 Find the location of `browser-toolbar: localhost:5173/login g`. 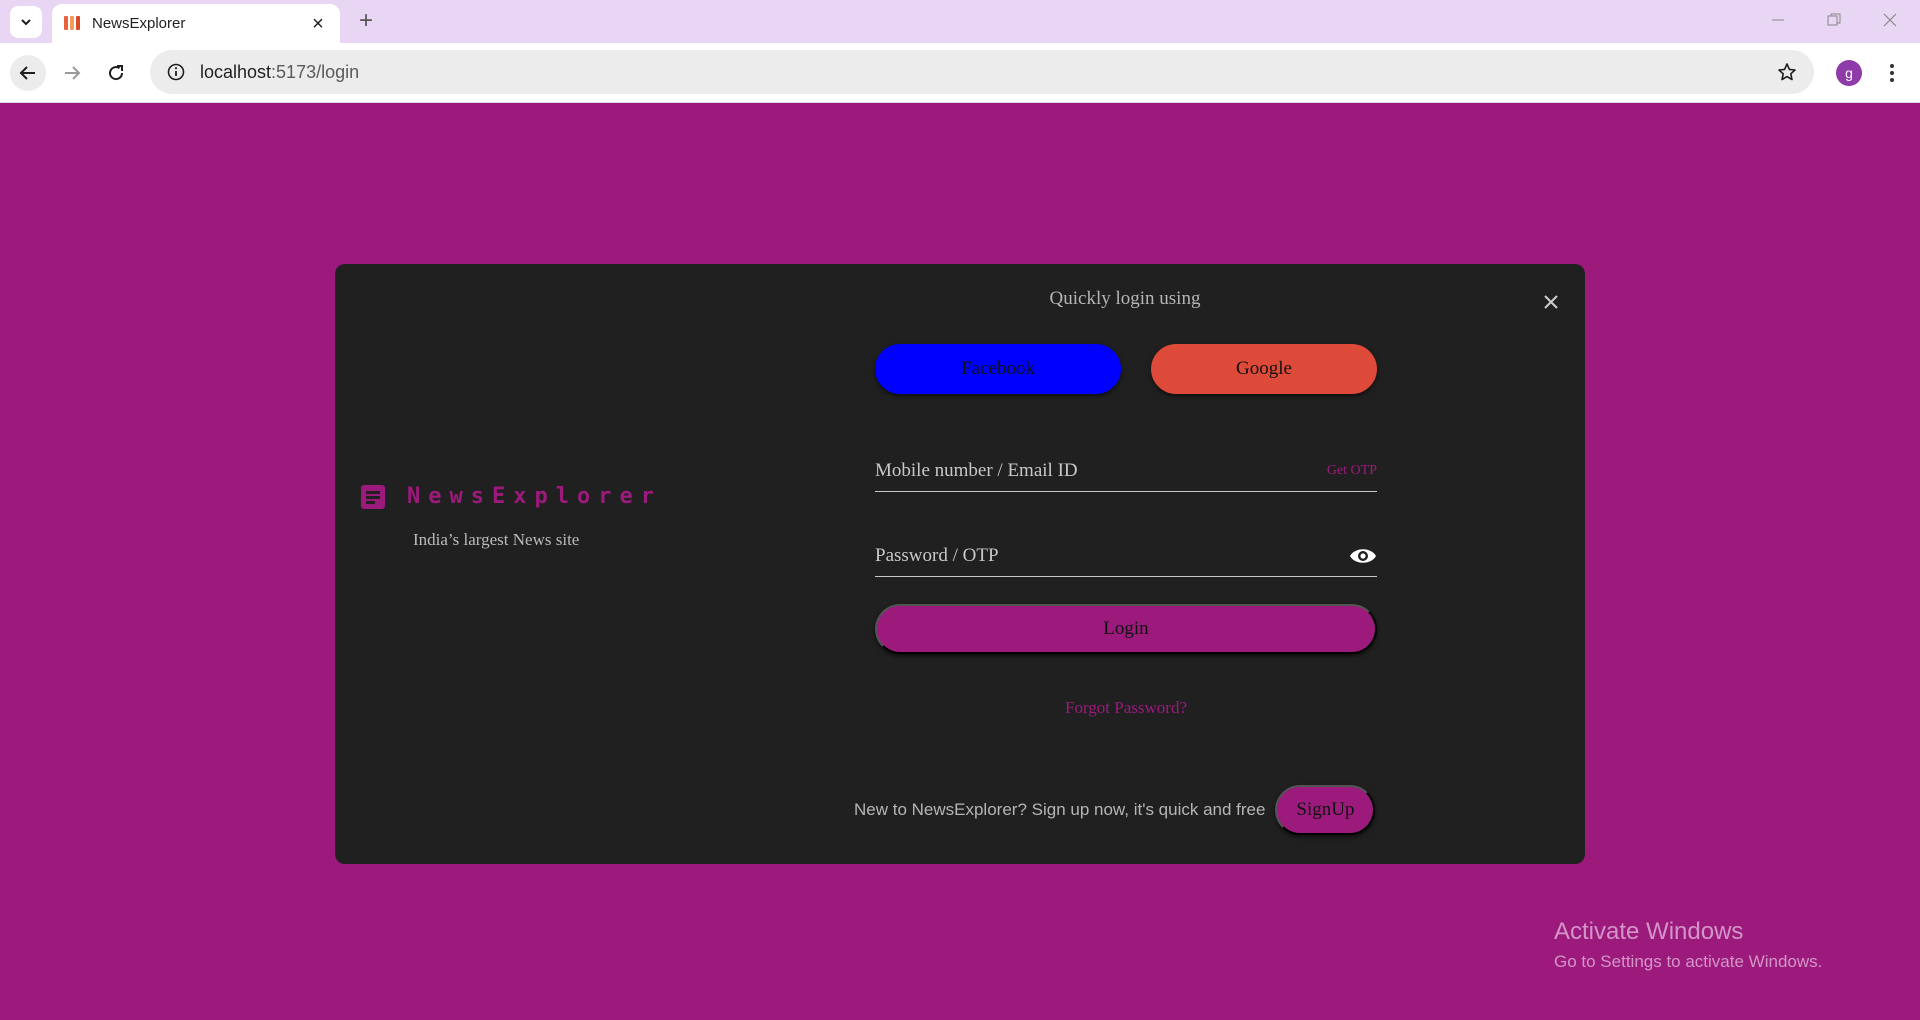

browser-toolbar: localhost:5173/login g is located at coordinates (960, 73).